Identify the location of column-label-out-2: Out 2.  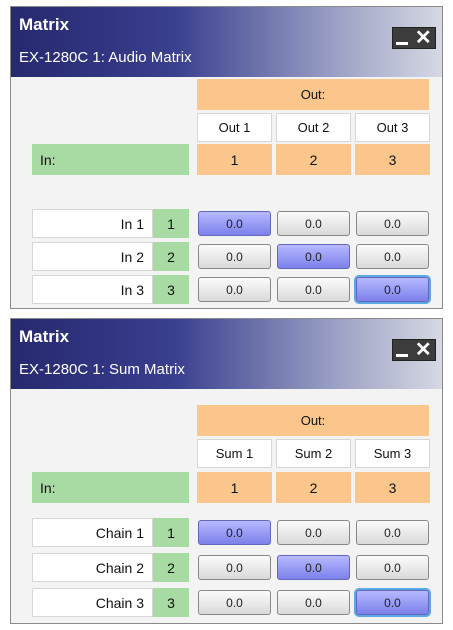
(313, 127).